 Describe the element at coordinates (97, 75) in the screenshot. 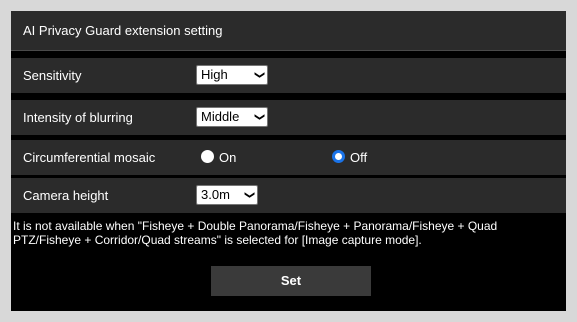

I see `sensitivity-label-cell: Sensitivity` at that location.